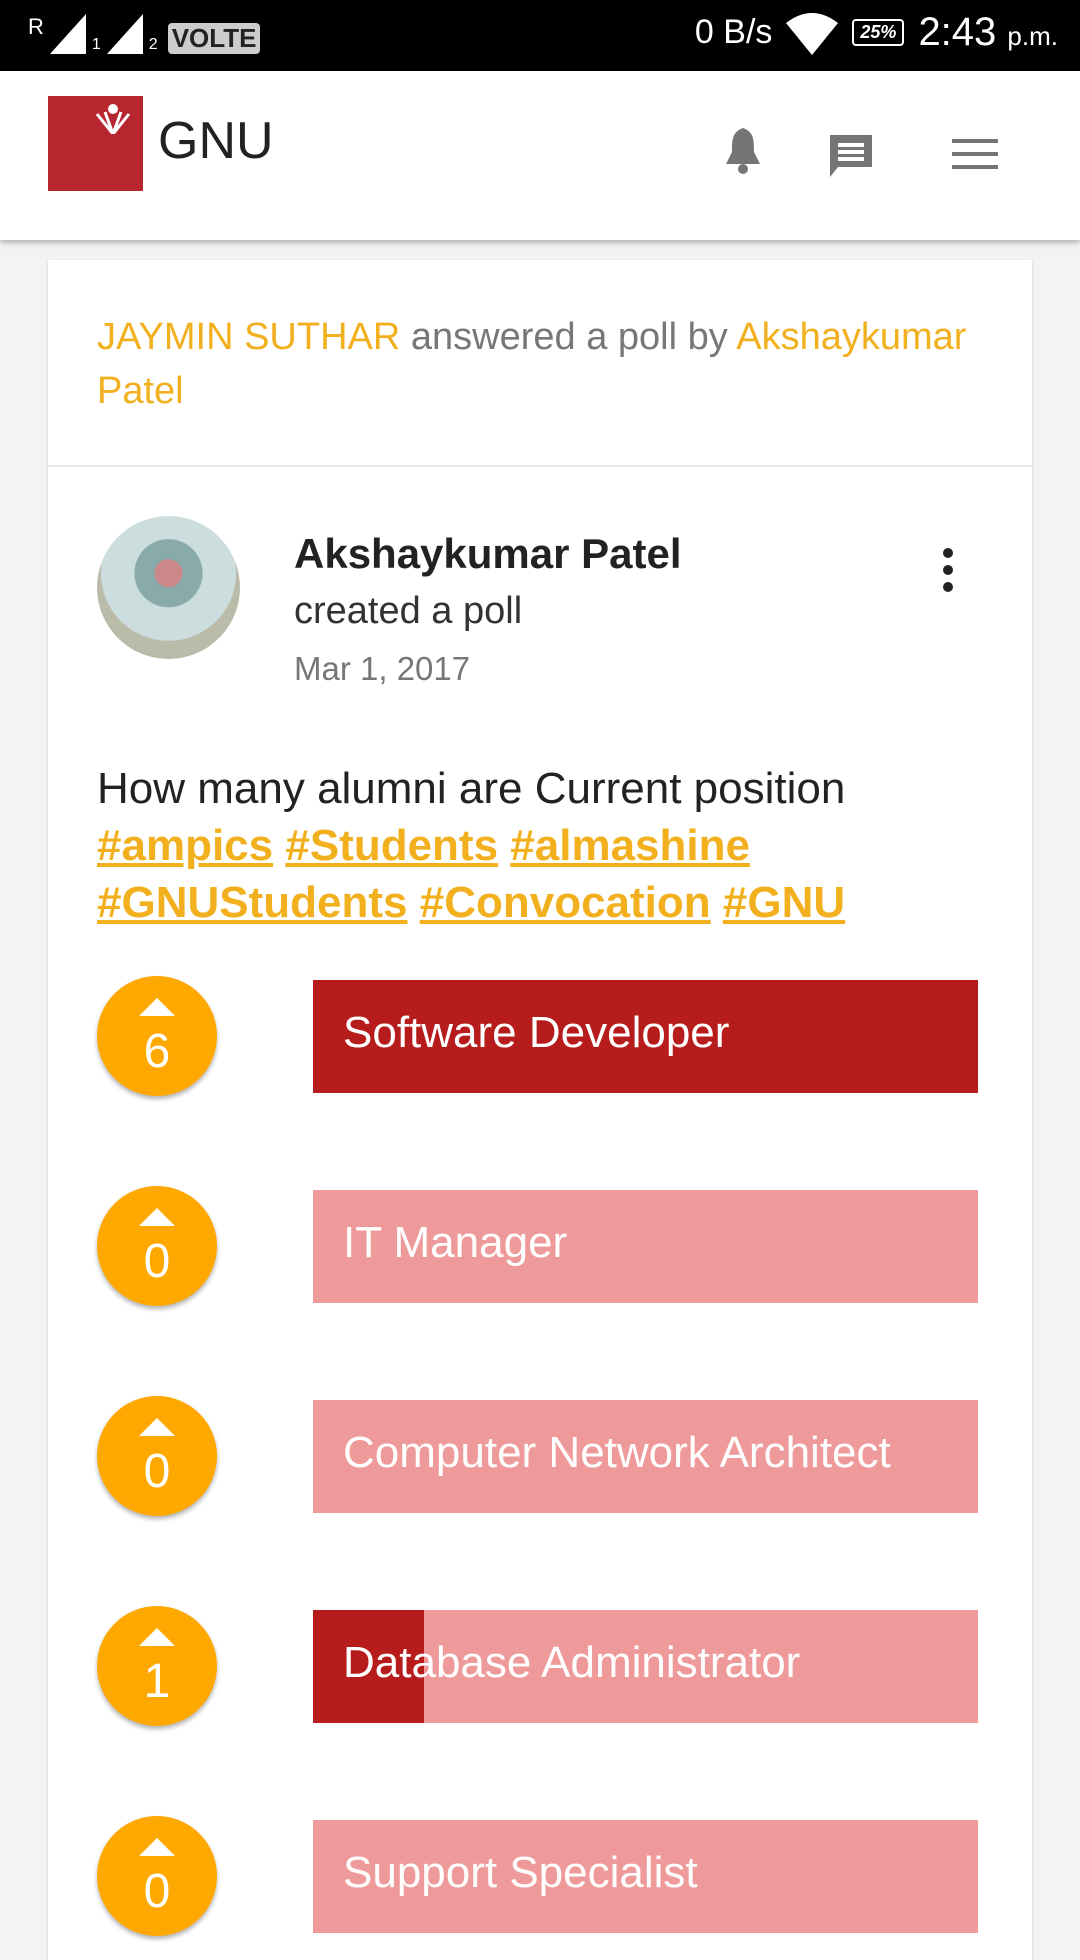 The image size is (1080, 1960). What do you see at coordinates (1032, 36) in the screenshot?
I see `ampm: p.m.` at bounding box center [1032, 36].